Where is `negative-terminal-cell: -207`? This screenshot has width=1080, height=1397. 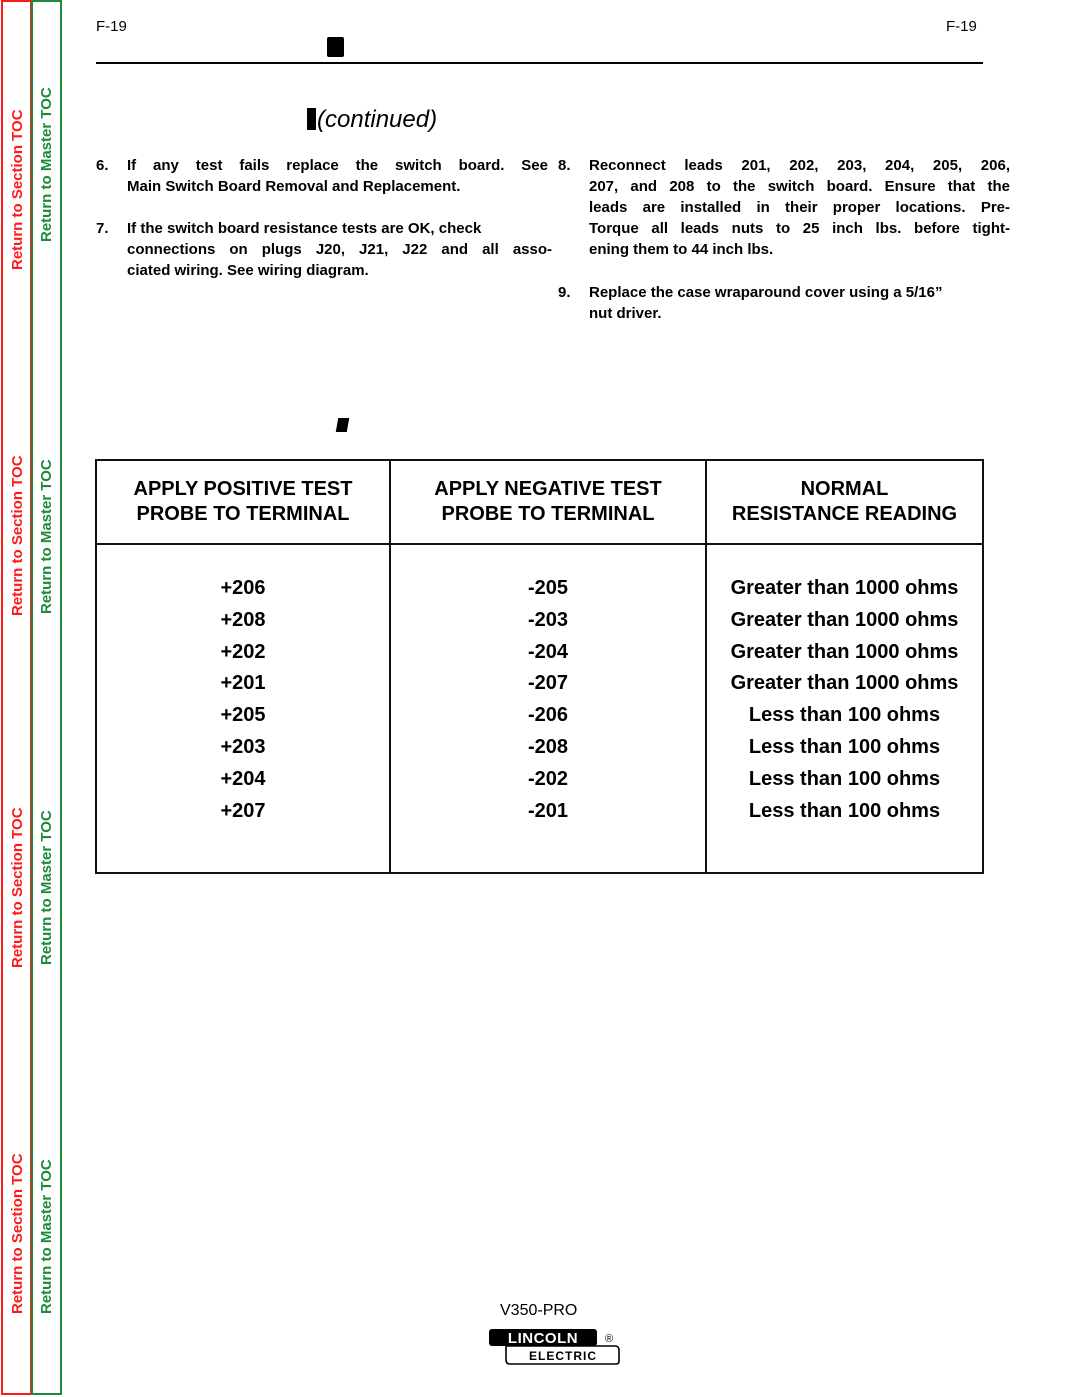 negative-terminal-cell: -207 is located at coordinates (548, 683).